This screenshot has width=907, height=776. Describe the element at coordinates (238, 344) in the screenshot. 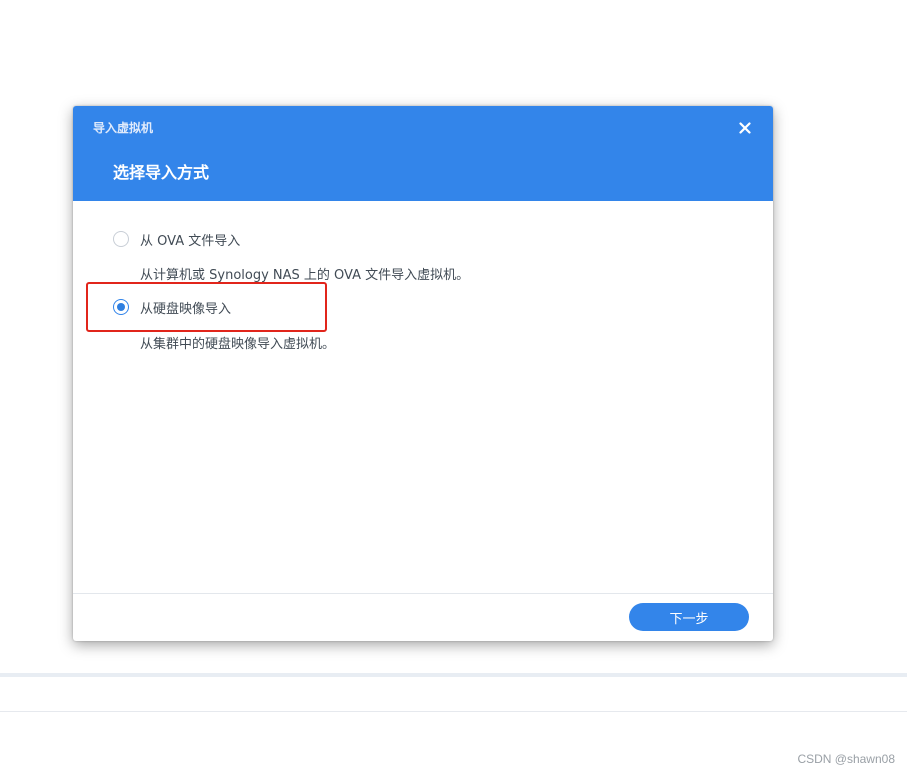

I see `option-description-disk-image: 从集群中的硬盘映像导入虚拟机。` at that location.